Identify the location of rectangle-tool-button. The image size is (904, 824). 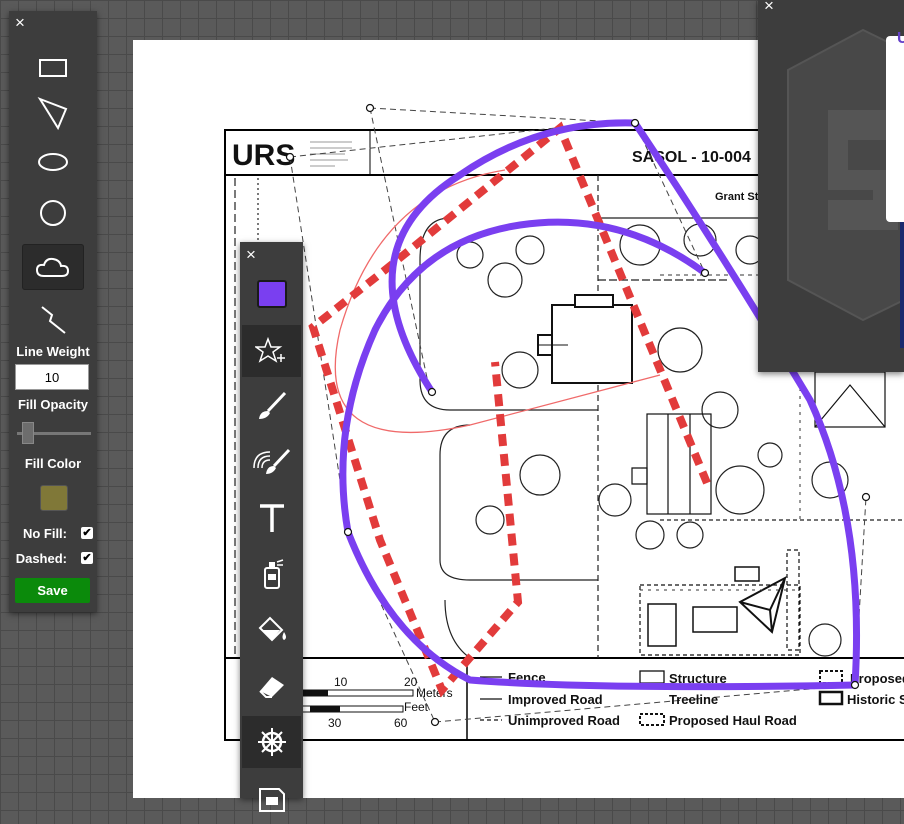
(53, 68).